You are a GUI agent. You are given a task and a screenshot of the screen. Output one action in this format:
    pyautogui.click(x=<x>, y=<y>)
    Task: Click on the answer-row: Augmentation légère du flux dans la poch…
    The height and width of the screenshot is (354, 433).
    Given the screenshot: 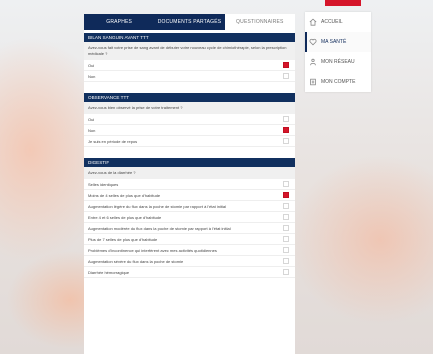 What is the action you would take?
    pyautogui.click(x=189, y=206)
    